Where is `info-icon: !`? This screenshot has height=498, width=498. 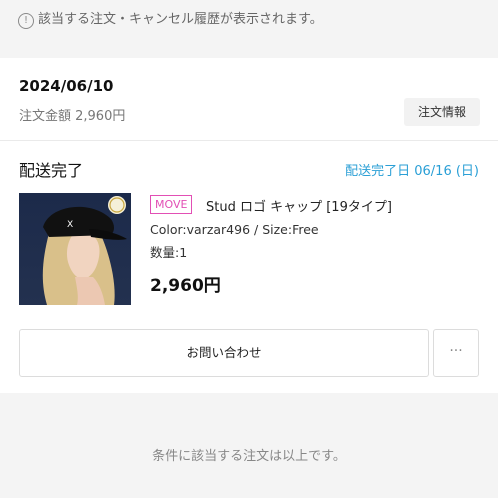
info-icon: ! is located at coordinates (26, 21).